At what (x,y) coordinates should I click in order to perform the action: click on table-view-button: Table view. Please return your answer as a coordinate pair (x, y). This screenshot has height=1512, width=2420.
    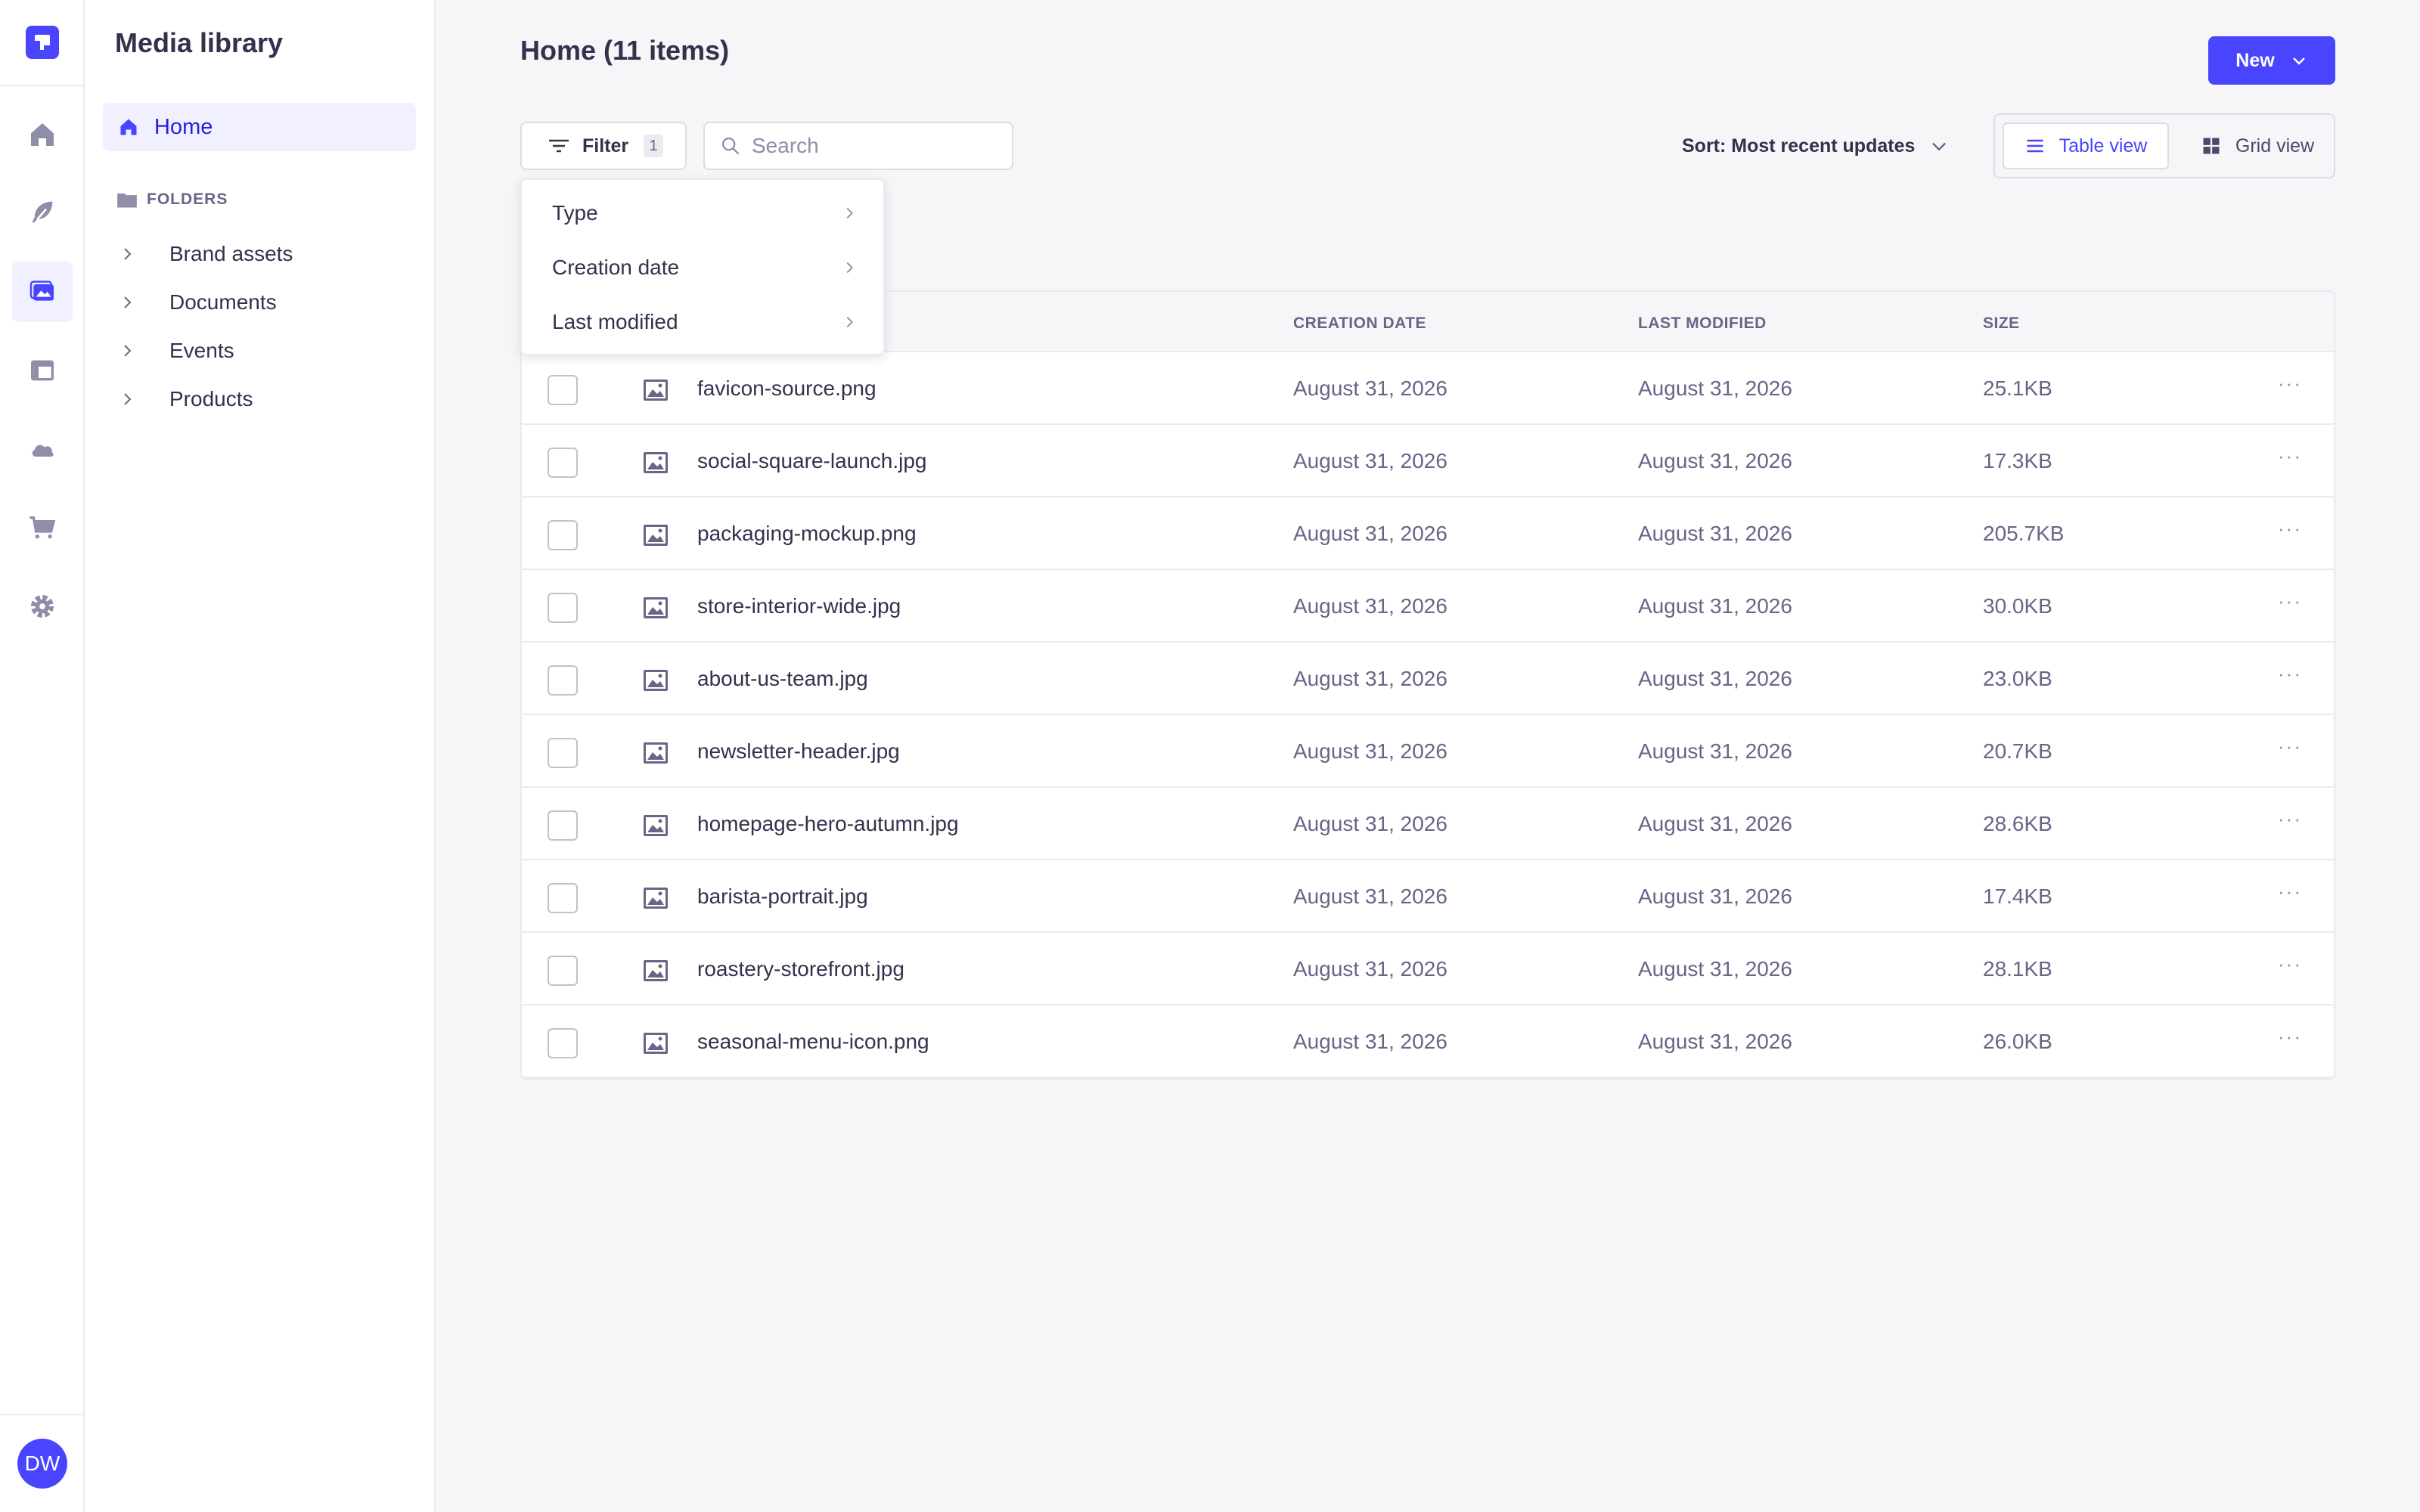
    Looking at the image, I should click on (2086, 145).